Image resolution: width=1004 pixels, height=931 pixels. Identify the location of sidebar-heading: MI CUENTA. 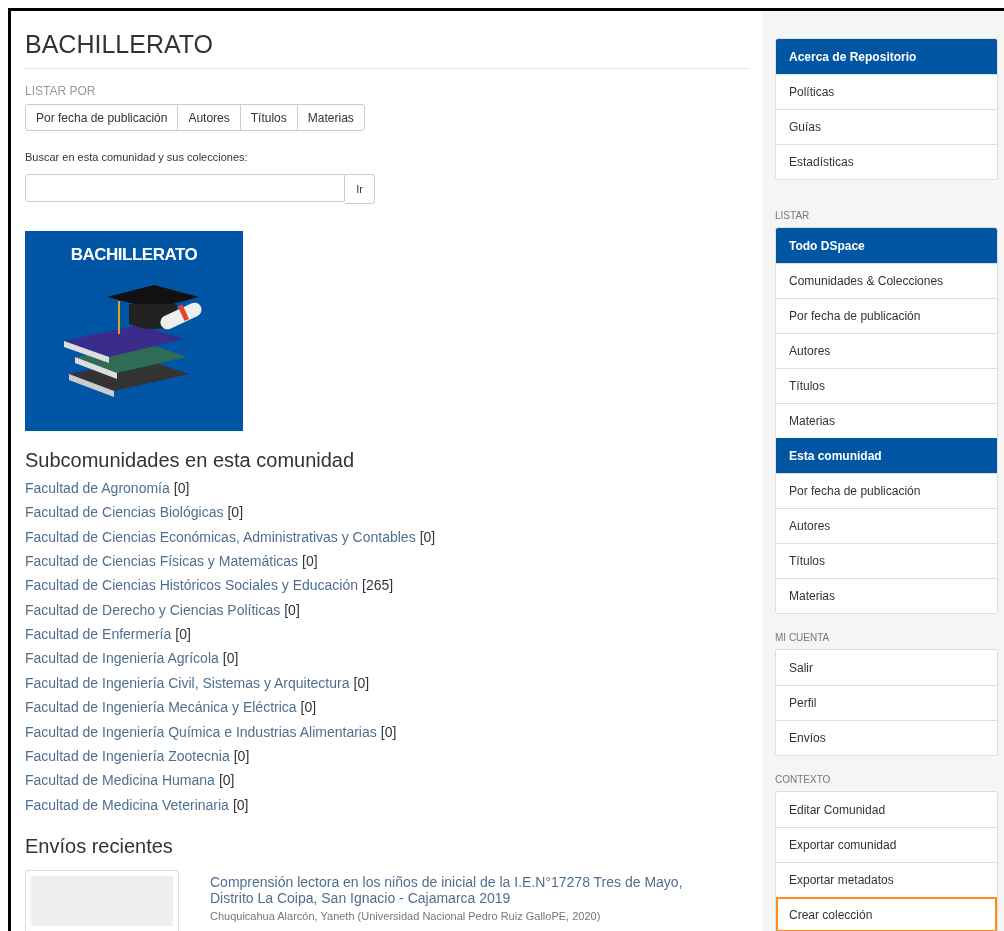
(802, 637).